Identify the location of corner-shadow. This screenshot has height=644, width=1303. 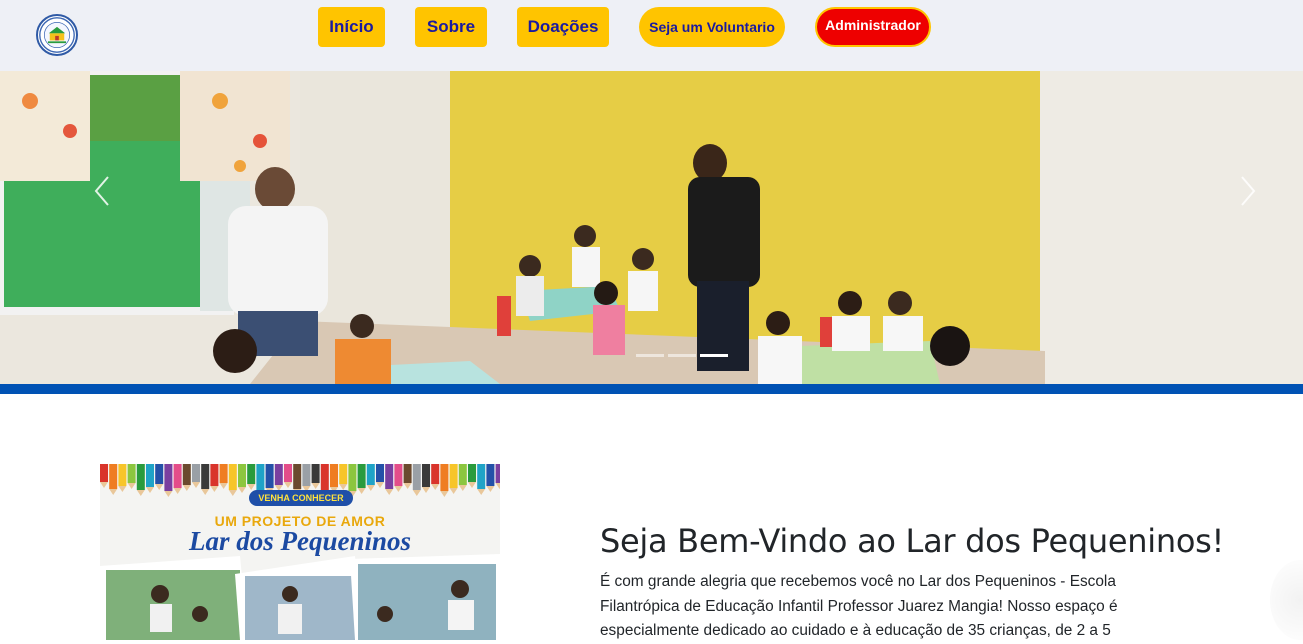
(1286, 600).